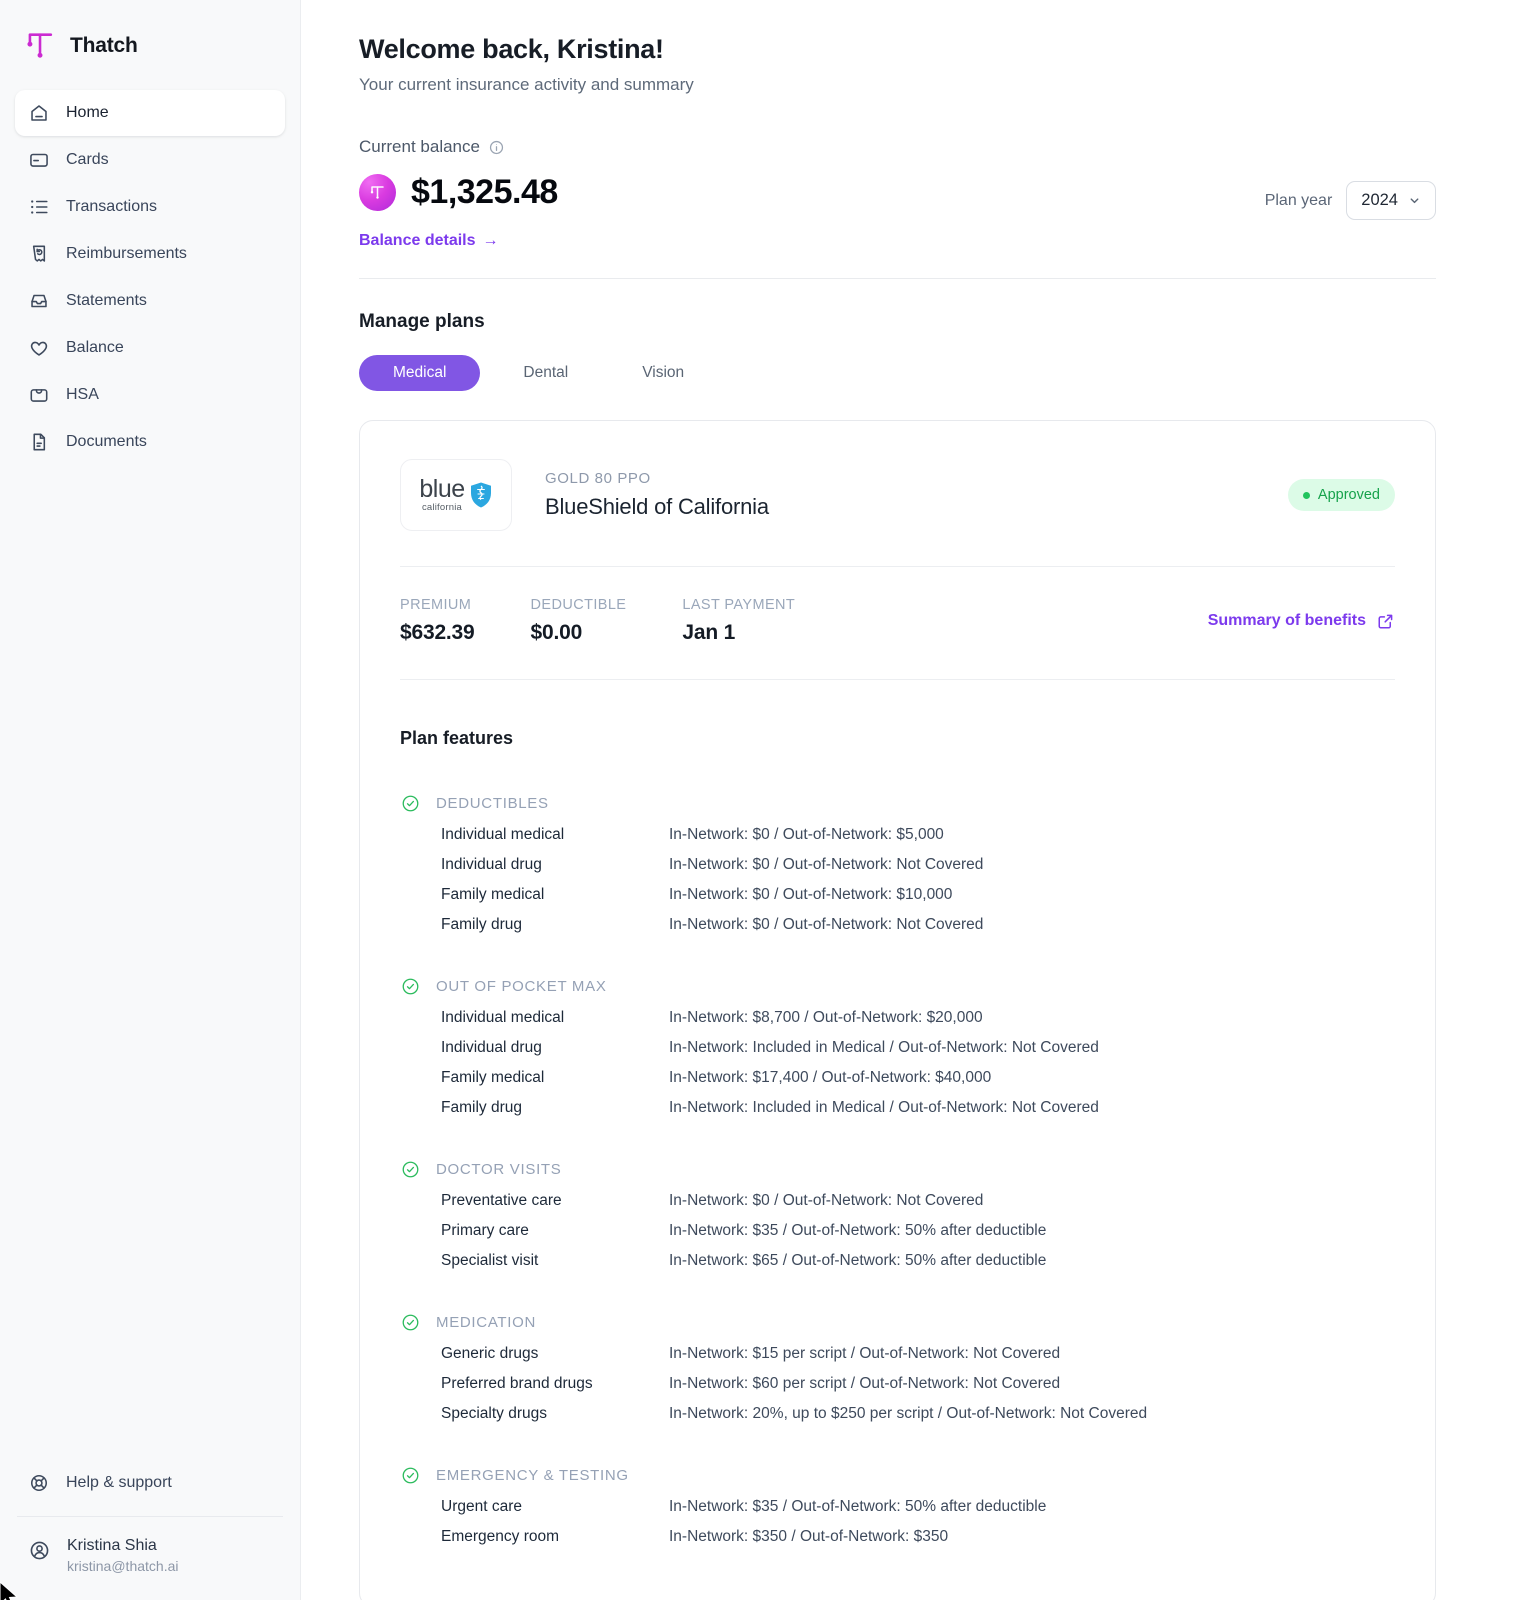 The width and height of the screenshot is (1524, 1600). What do you see at coordinates (809, 1536) in the screenshot?
I see `feature-value: In-Network: $350 / Out-of-Network: $350` at bounding box center [809, 1536].